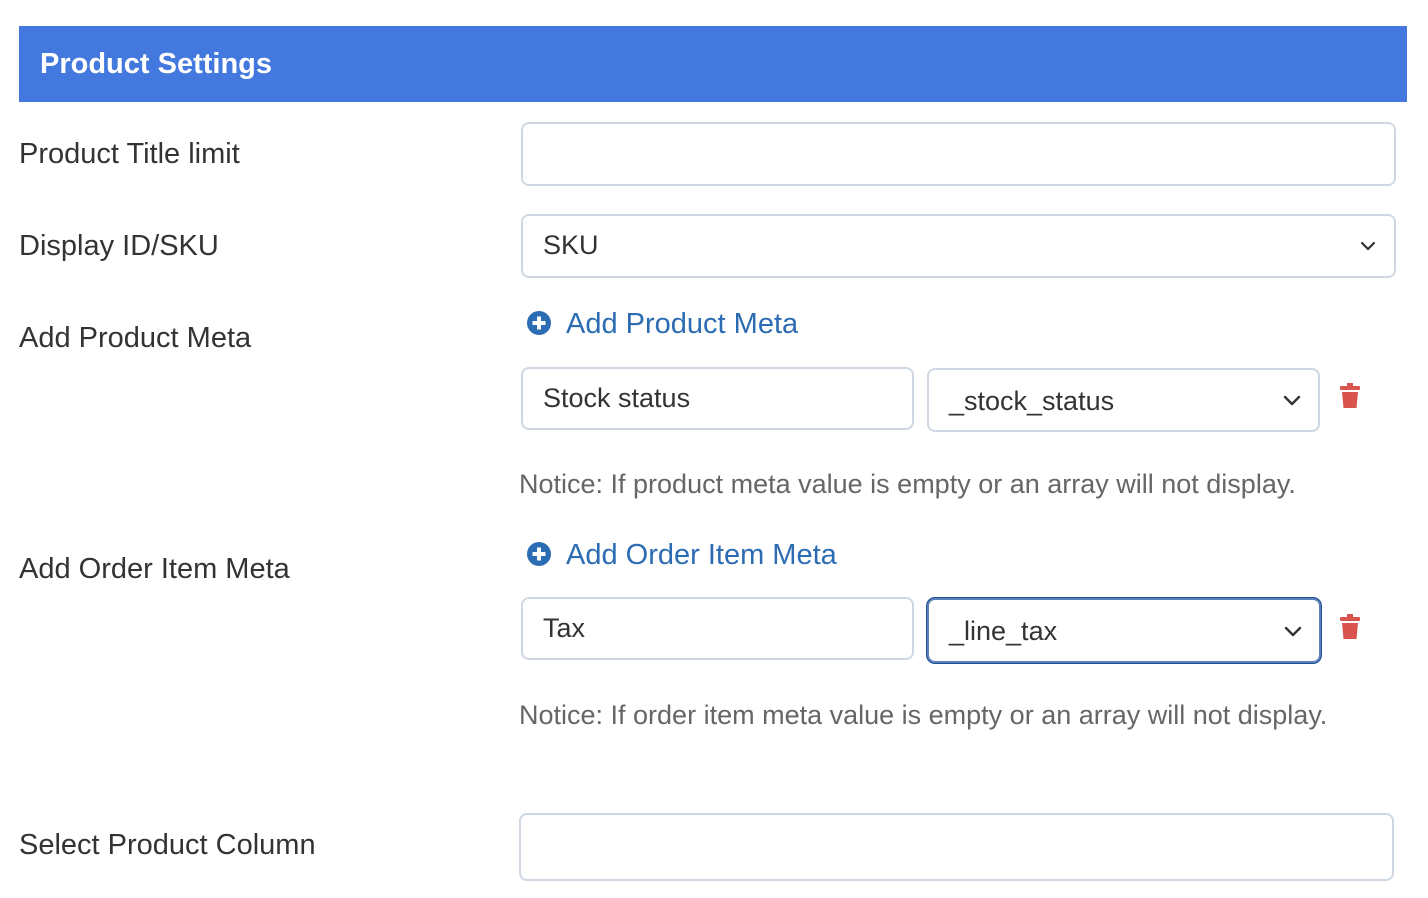 This screenshot has height=898, width=1428. What do you see at coordinates (1032, 401) in the screenshot?
I see `product-meta-key-value: _stock_status` at bounding box center [1032, 401].